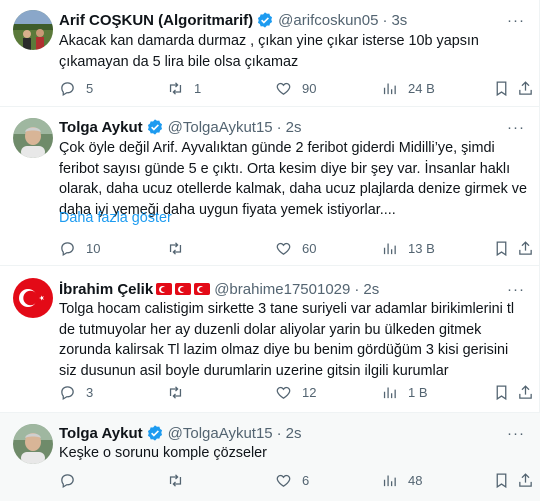  What do you see at coordinates (156, 20) in the screenshot?
I see `display-name: Arif COŞKUN (Algoritmarif)` at bounding box center [156, 20].